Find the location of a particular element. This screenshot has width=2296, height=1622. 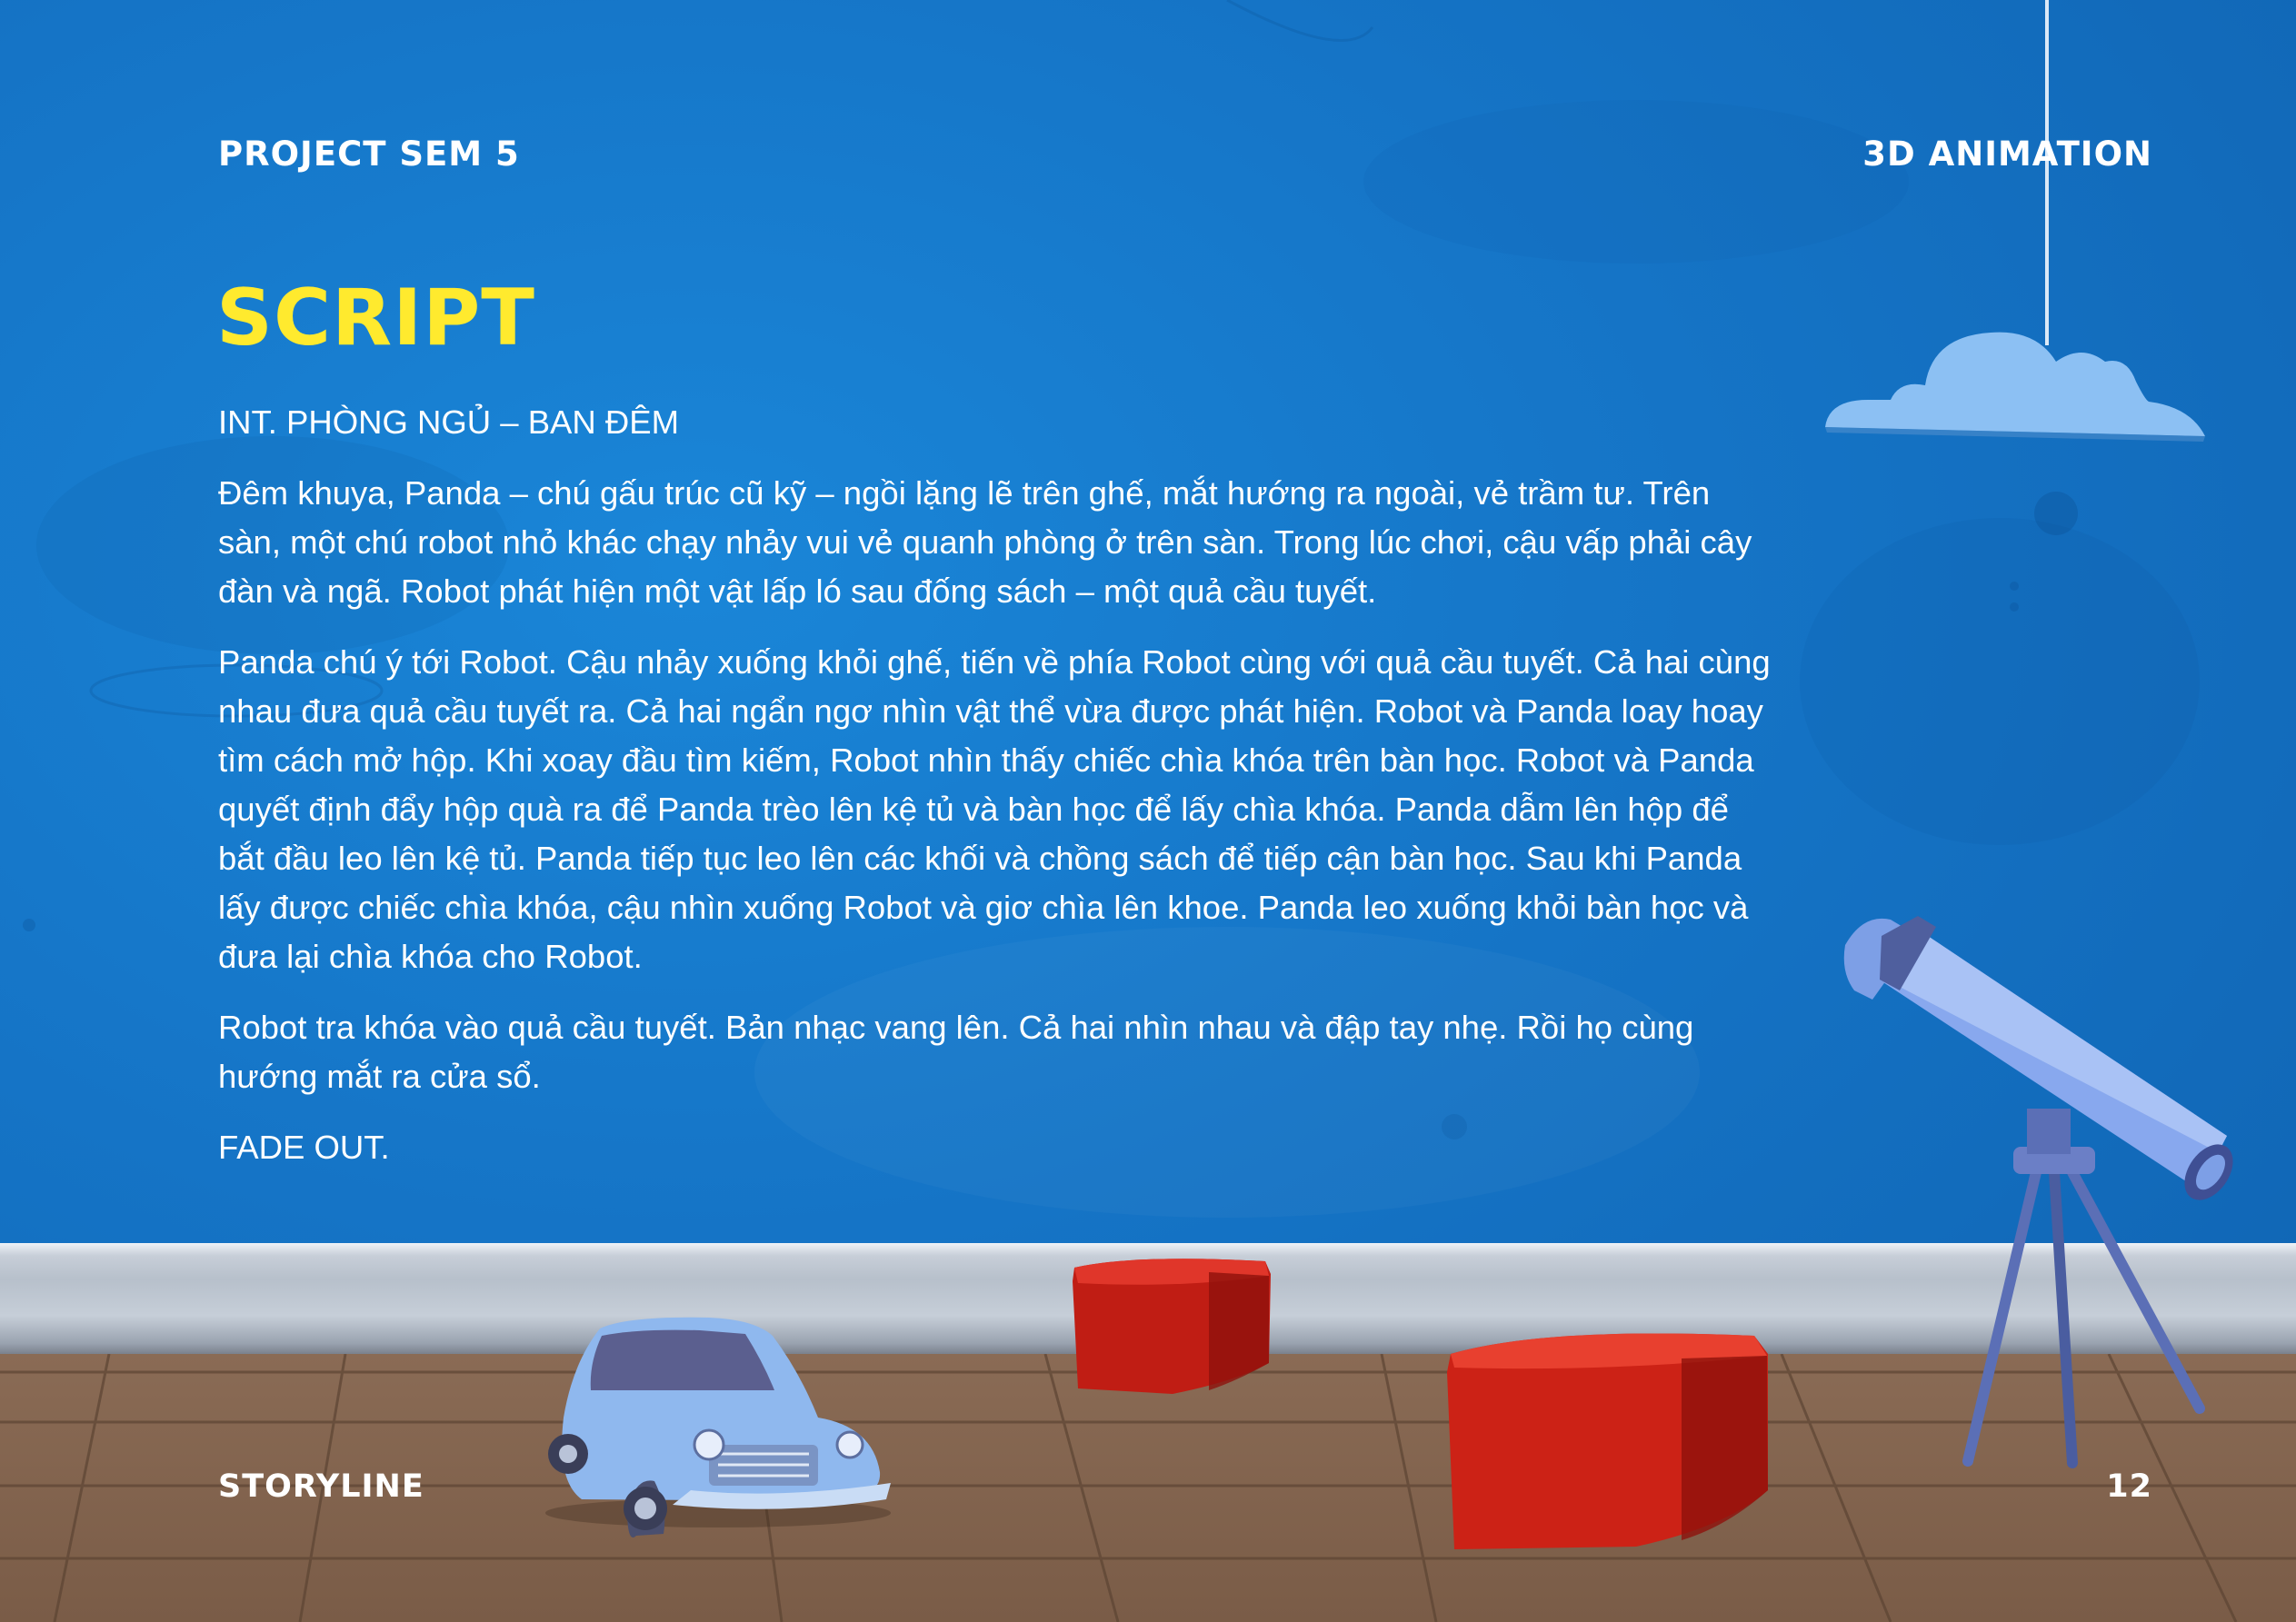

page-title: SCRIPT is located at coordinates (375, 318).